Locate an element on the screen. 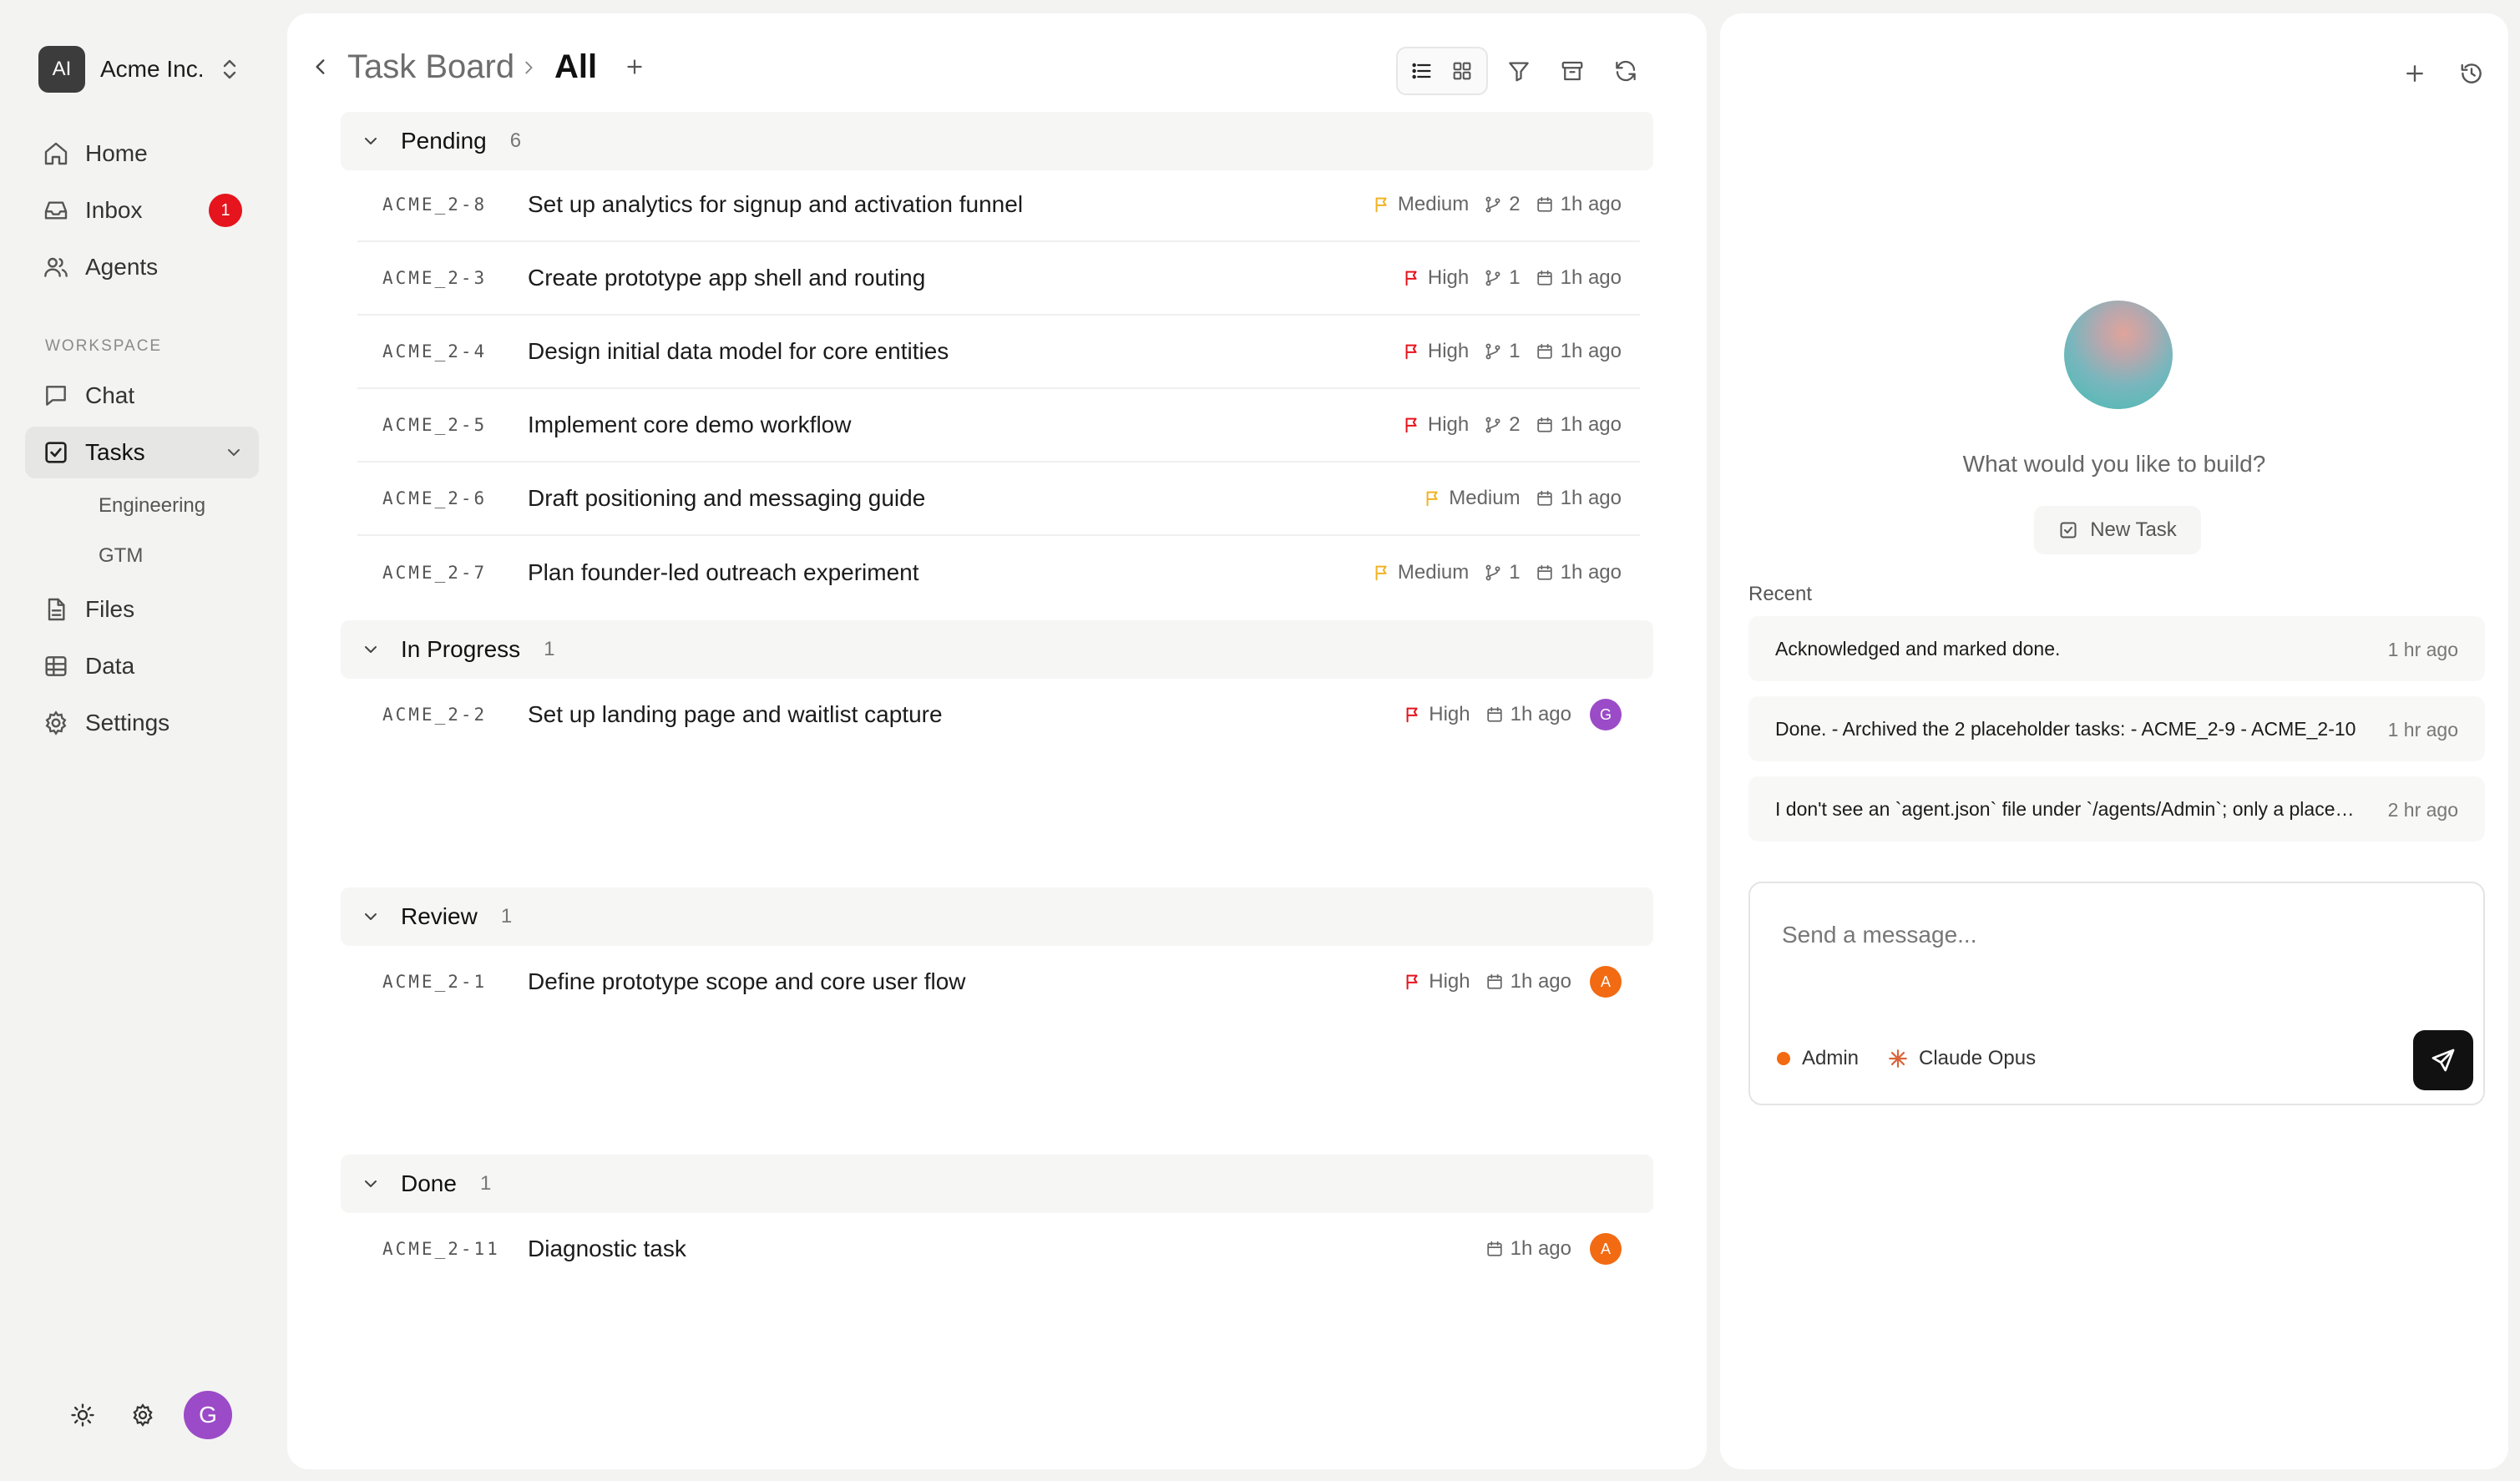 This screenshot has width=2520, height=1481. theme-toggle-button is located at coordinates (82, 1415).